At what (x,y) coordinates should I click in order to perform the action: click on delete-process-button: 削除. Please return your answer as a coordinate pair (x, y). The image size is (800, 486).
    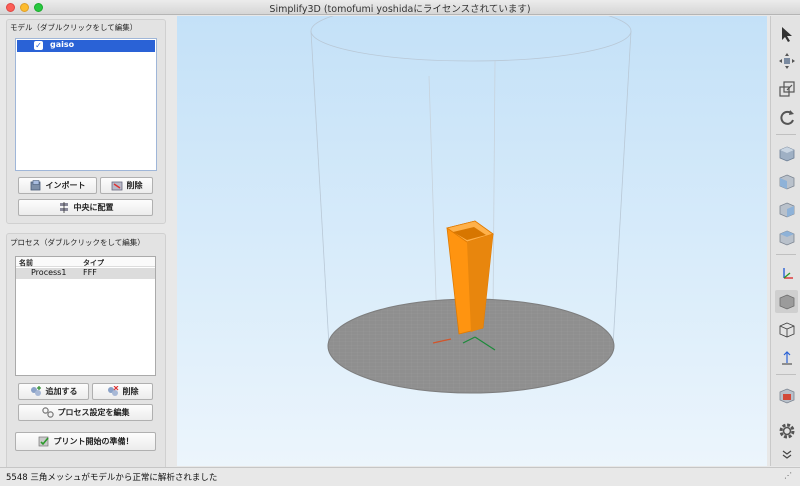
    Looking at the image, I should click on (122, 391).